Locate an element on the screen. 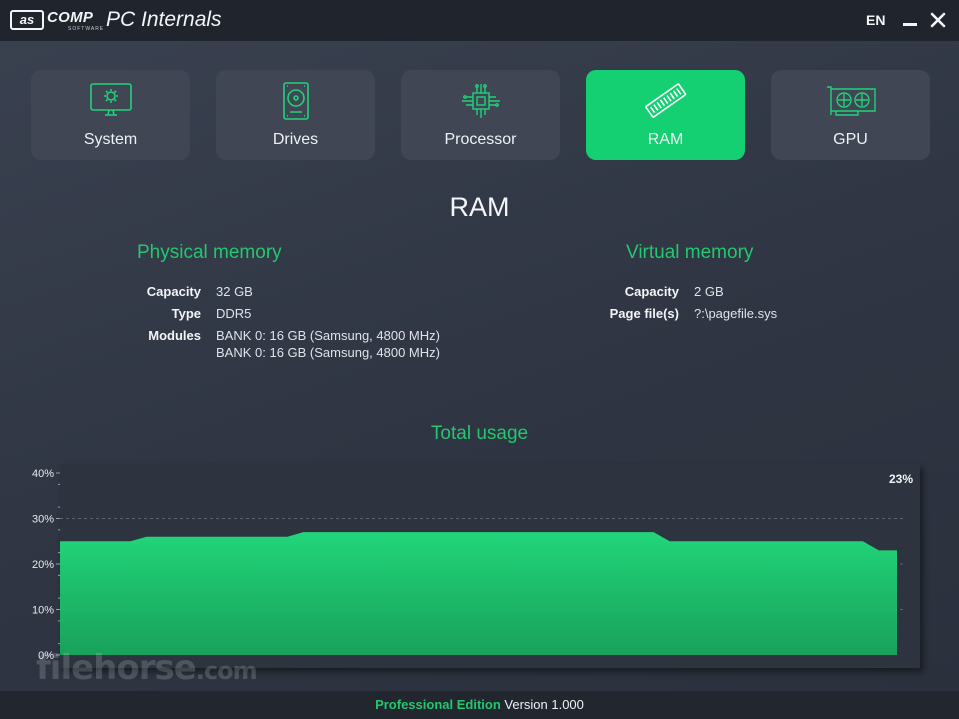 The width and height of the screenshot is (959, 719). watermark-suffix: .com is located at coordinates (226, 671).